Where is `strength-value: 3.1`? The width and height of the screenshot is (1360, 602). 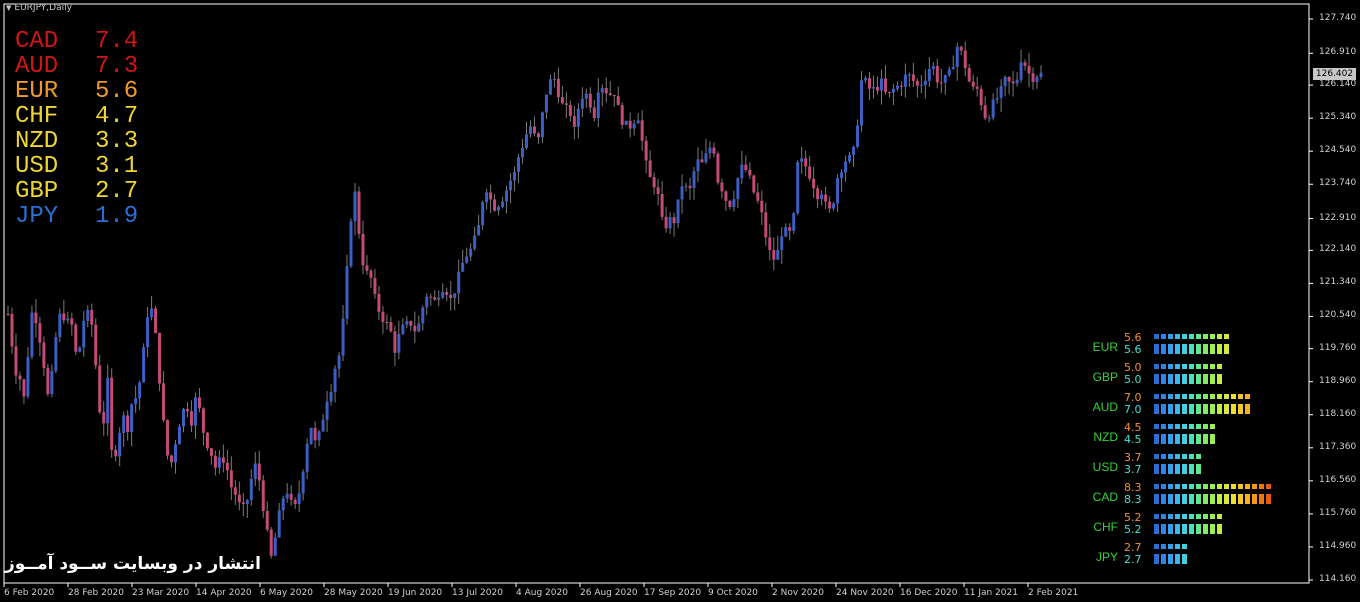
strength-value: 3.1 is located at coordinates (116, 166).